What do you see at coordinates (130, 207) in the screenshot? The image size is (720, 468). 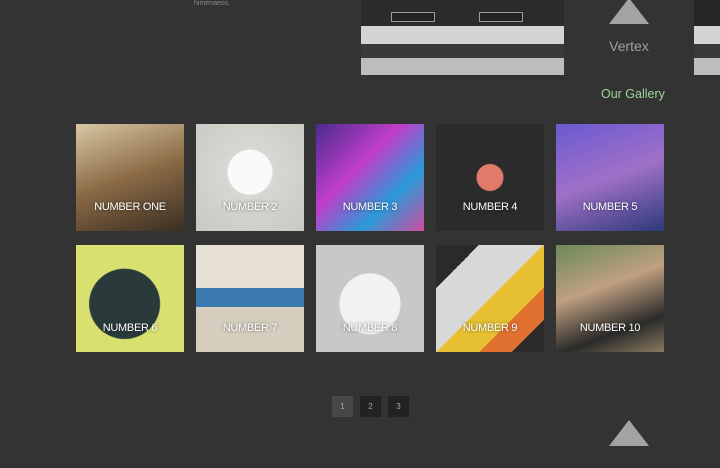 I see `gallery-item-label: NUMBER ONE` at bounding box center [130, 207].